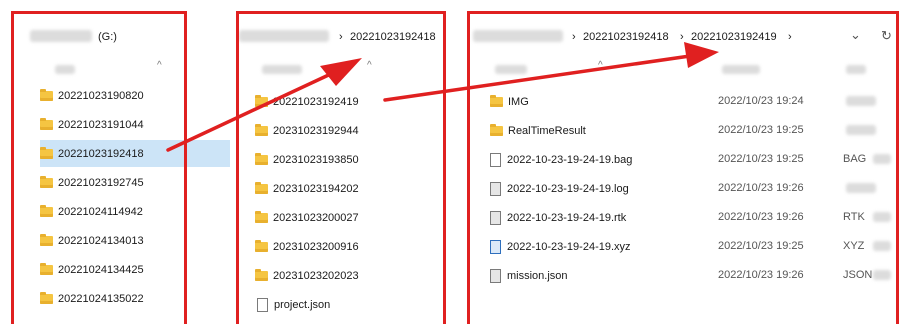  Describe the element at coordinates (282, 69) in the screenshot. I see `blurred-header` at that location.